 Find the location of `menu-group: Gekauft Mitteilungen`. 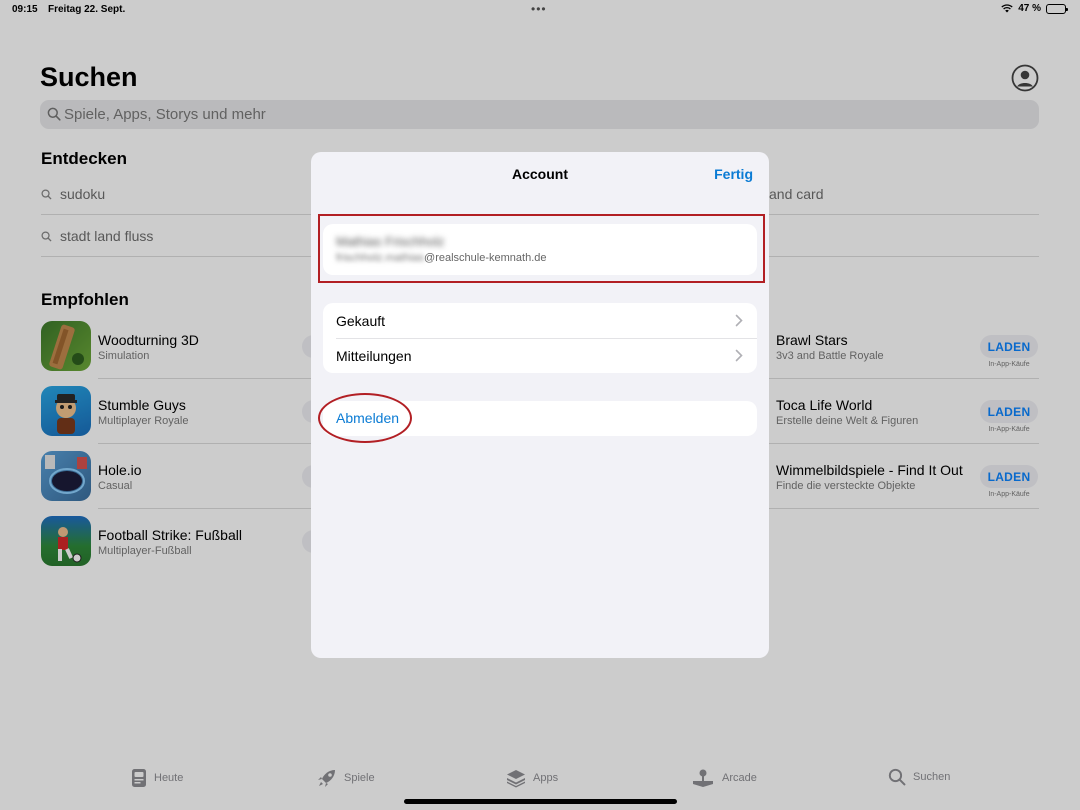

menu-group: Gekauft Mitteilungen is located at coordinates (540, 338).